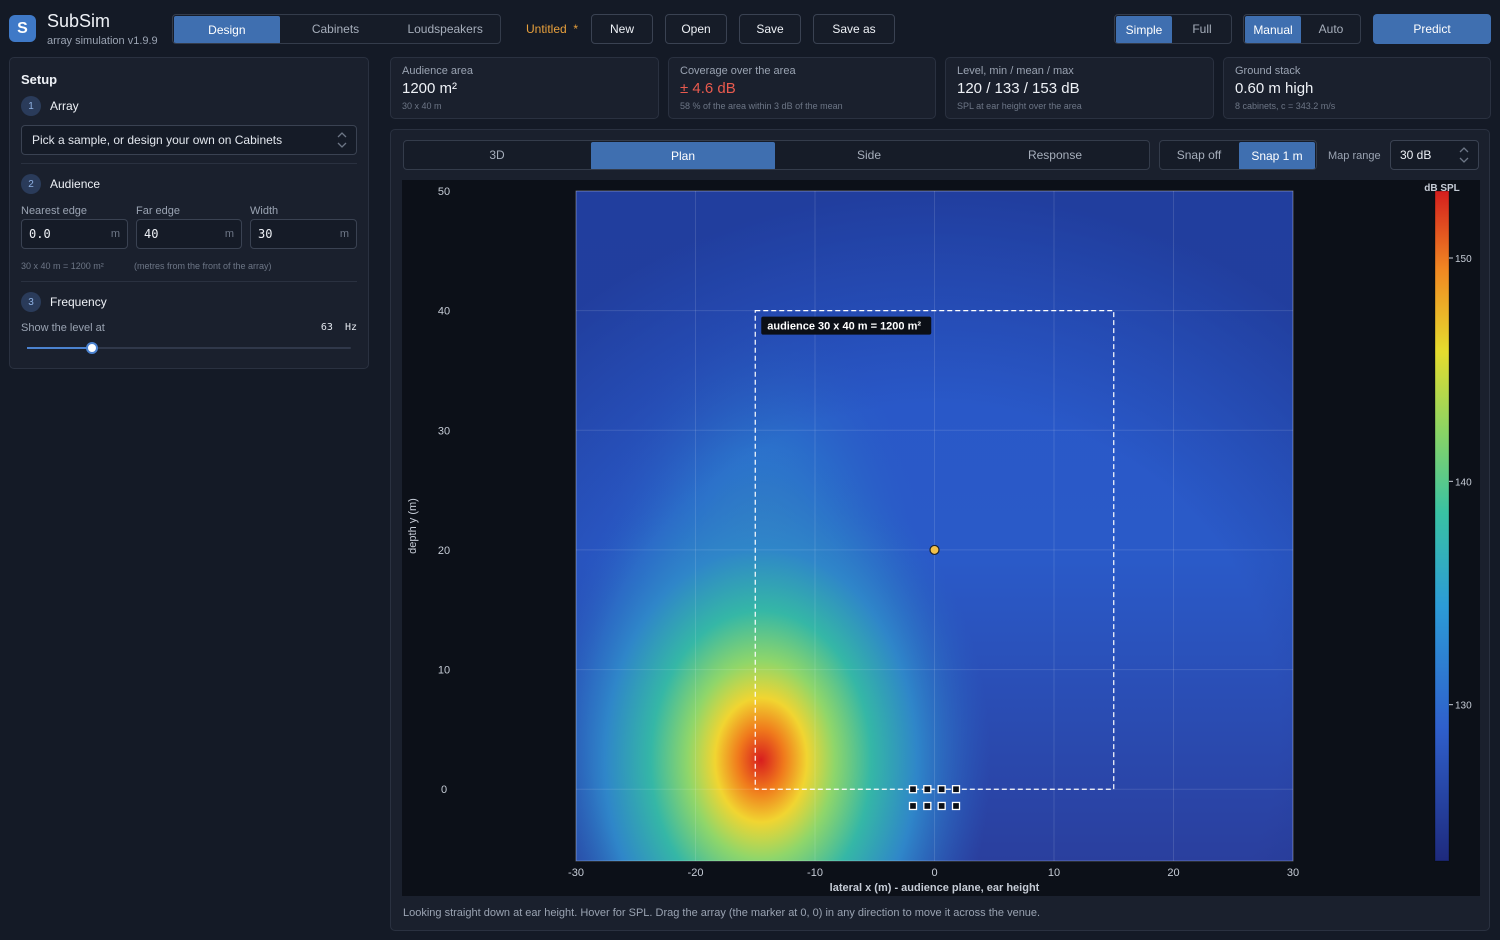 The height and width of the screenshot is (940, 1500). Describe the element at coordinates (265, 234) in the screenshot. I see `field-value: 30` at that location.